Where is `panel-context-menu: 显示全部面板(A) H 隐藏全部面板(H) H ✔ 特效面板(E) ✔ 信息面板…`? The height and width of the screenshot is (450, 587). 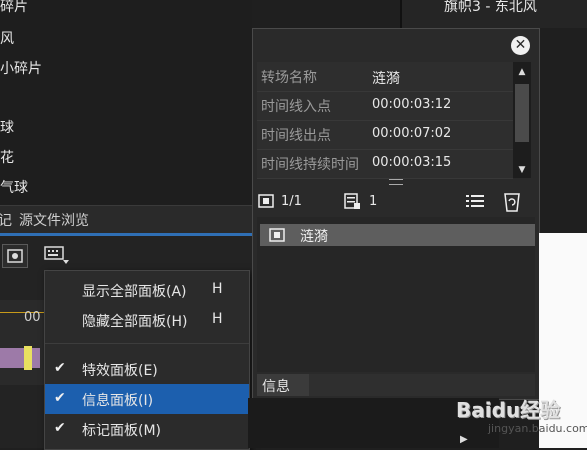
panel-context-menu: 显示全部面板(A) H 隐藏全部面板(H) H ✔ 特效面板(E) ✔ 信息面板… is located at coordinates (147, 360).